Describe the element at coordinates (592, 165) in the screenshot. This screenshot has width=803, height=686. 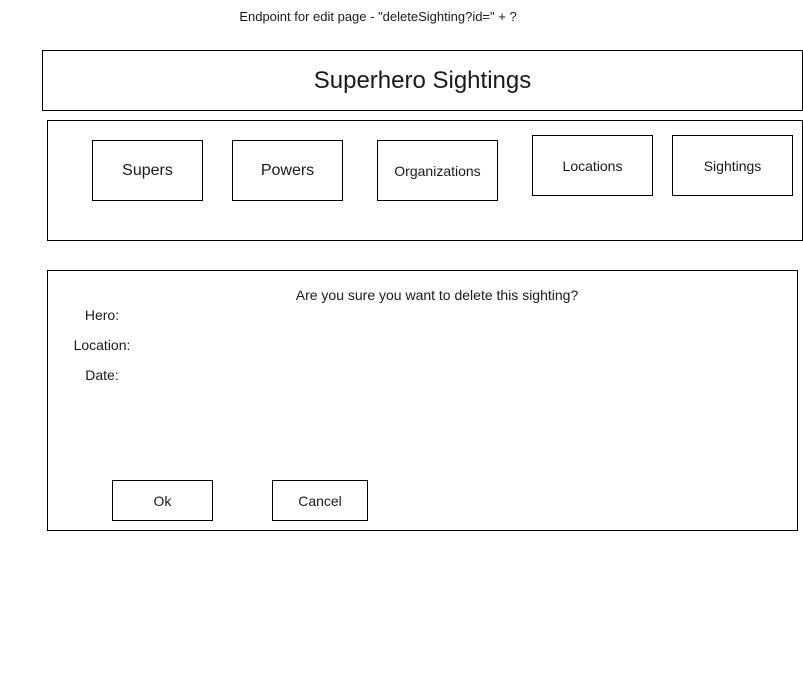
I see `nav-locations-button: Locations` at that location.